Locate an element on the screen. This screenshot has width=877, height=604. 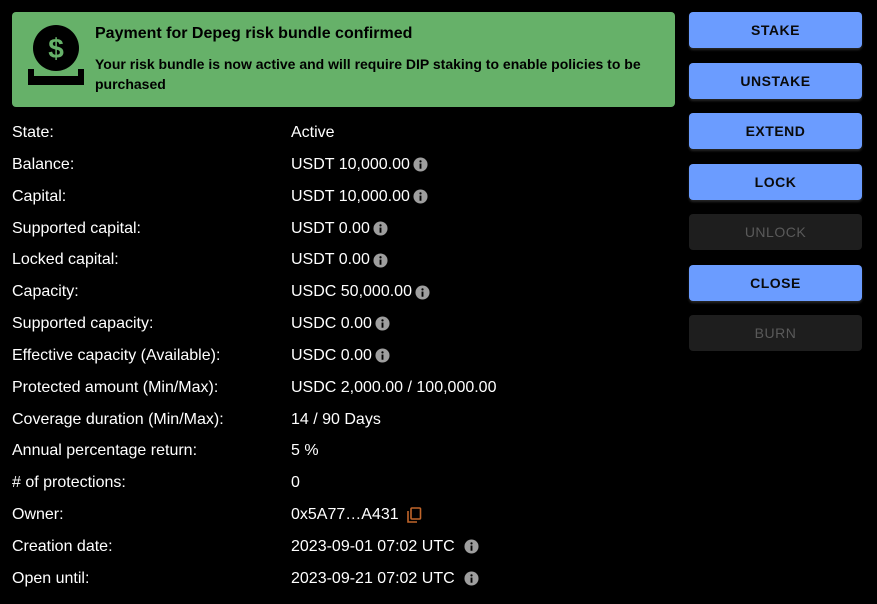
detail-row-capacity: Capacity: USDC 50,000.00 is located at coordinates (342, 292).